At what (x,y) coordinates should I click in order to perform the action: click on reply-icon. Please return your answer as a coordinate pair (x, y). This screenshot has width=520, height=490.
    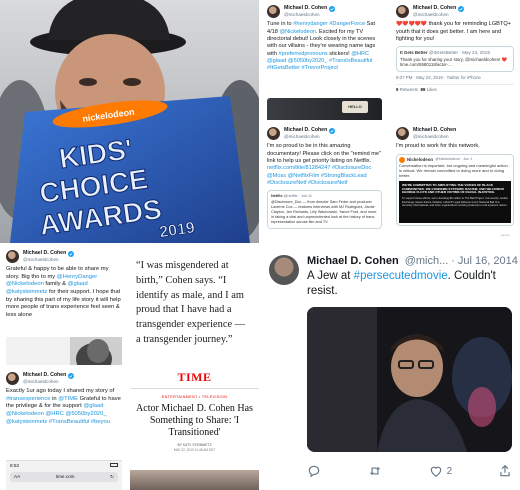
    Looking at the image, I should click on (314, 471).